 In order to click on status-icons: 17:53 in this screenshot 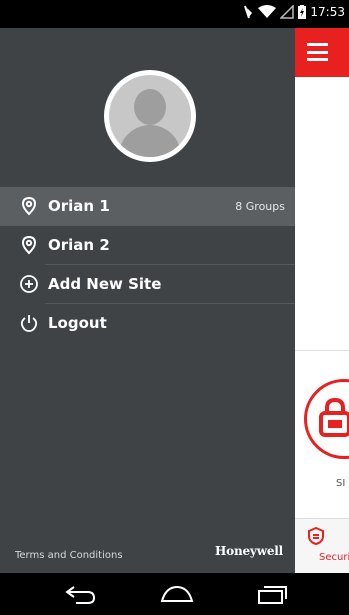, I will do `click(293, 12)`.